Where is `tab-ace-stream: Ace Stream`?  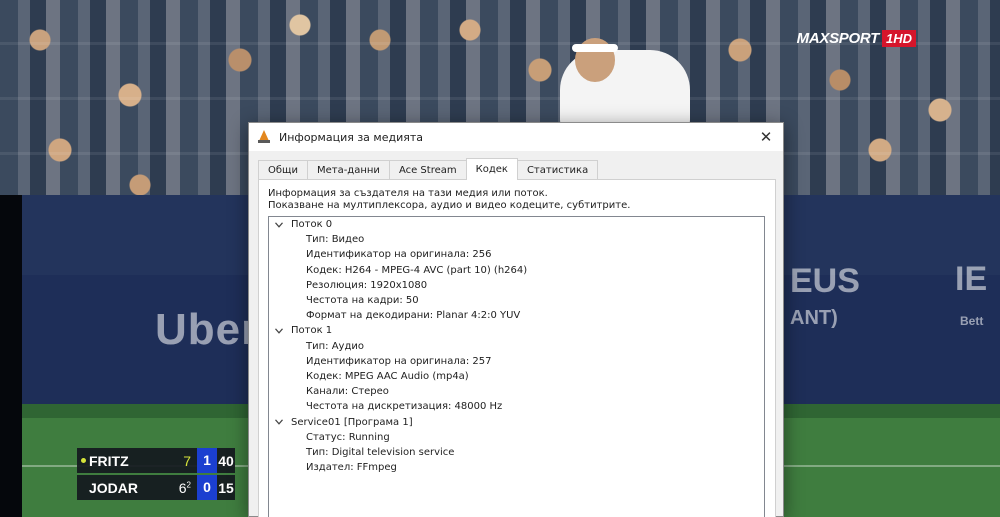
tab-ace-stream: Ace Stream is located at coordinates (427, 170).